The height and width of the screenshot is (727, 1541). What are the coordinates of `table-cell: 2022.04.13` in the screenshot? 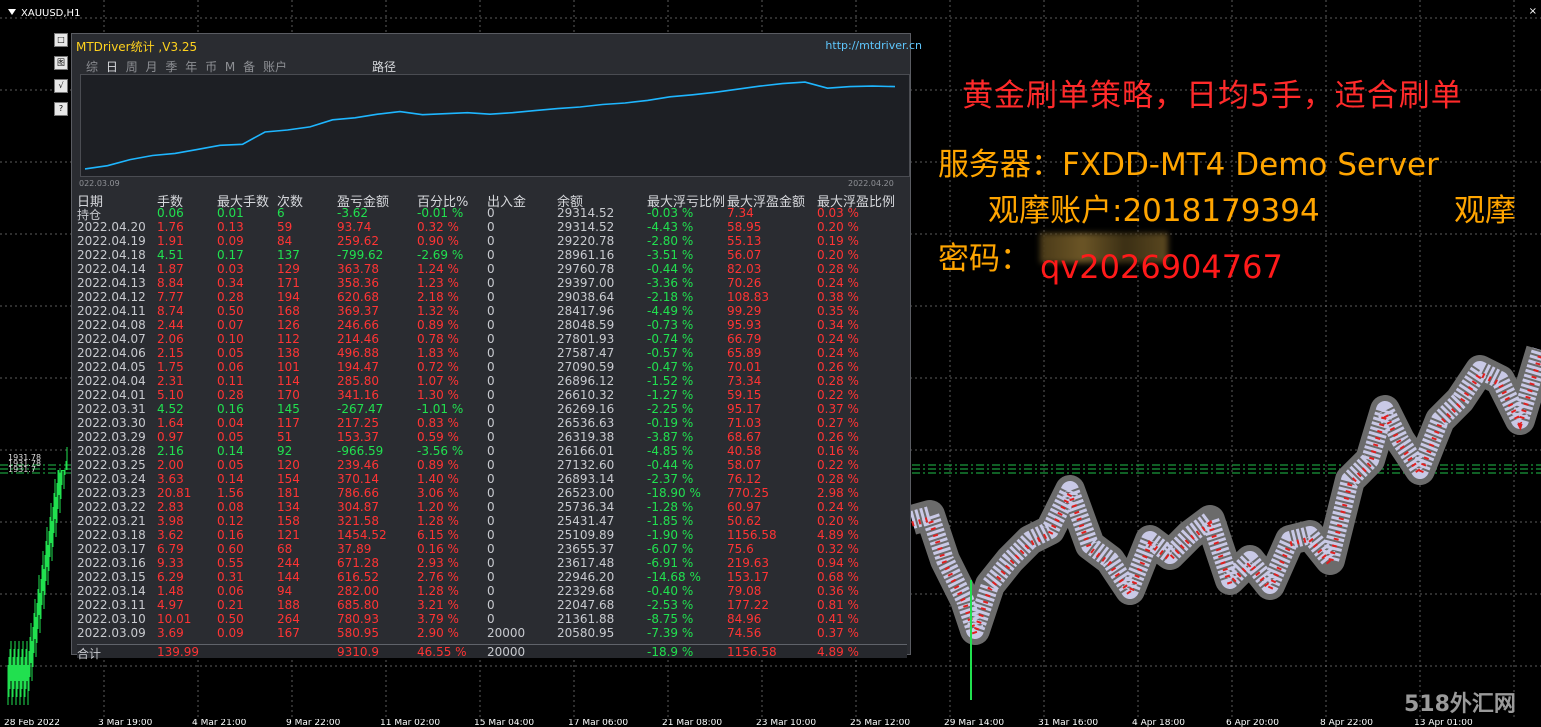 It's located at (111, 283).